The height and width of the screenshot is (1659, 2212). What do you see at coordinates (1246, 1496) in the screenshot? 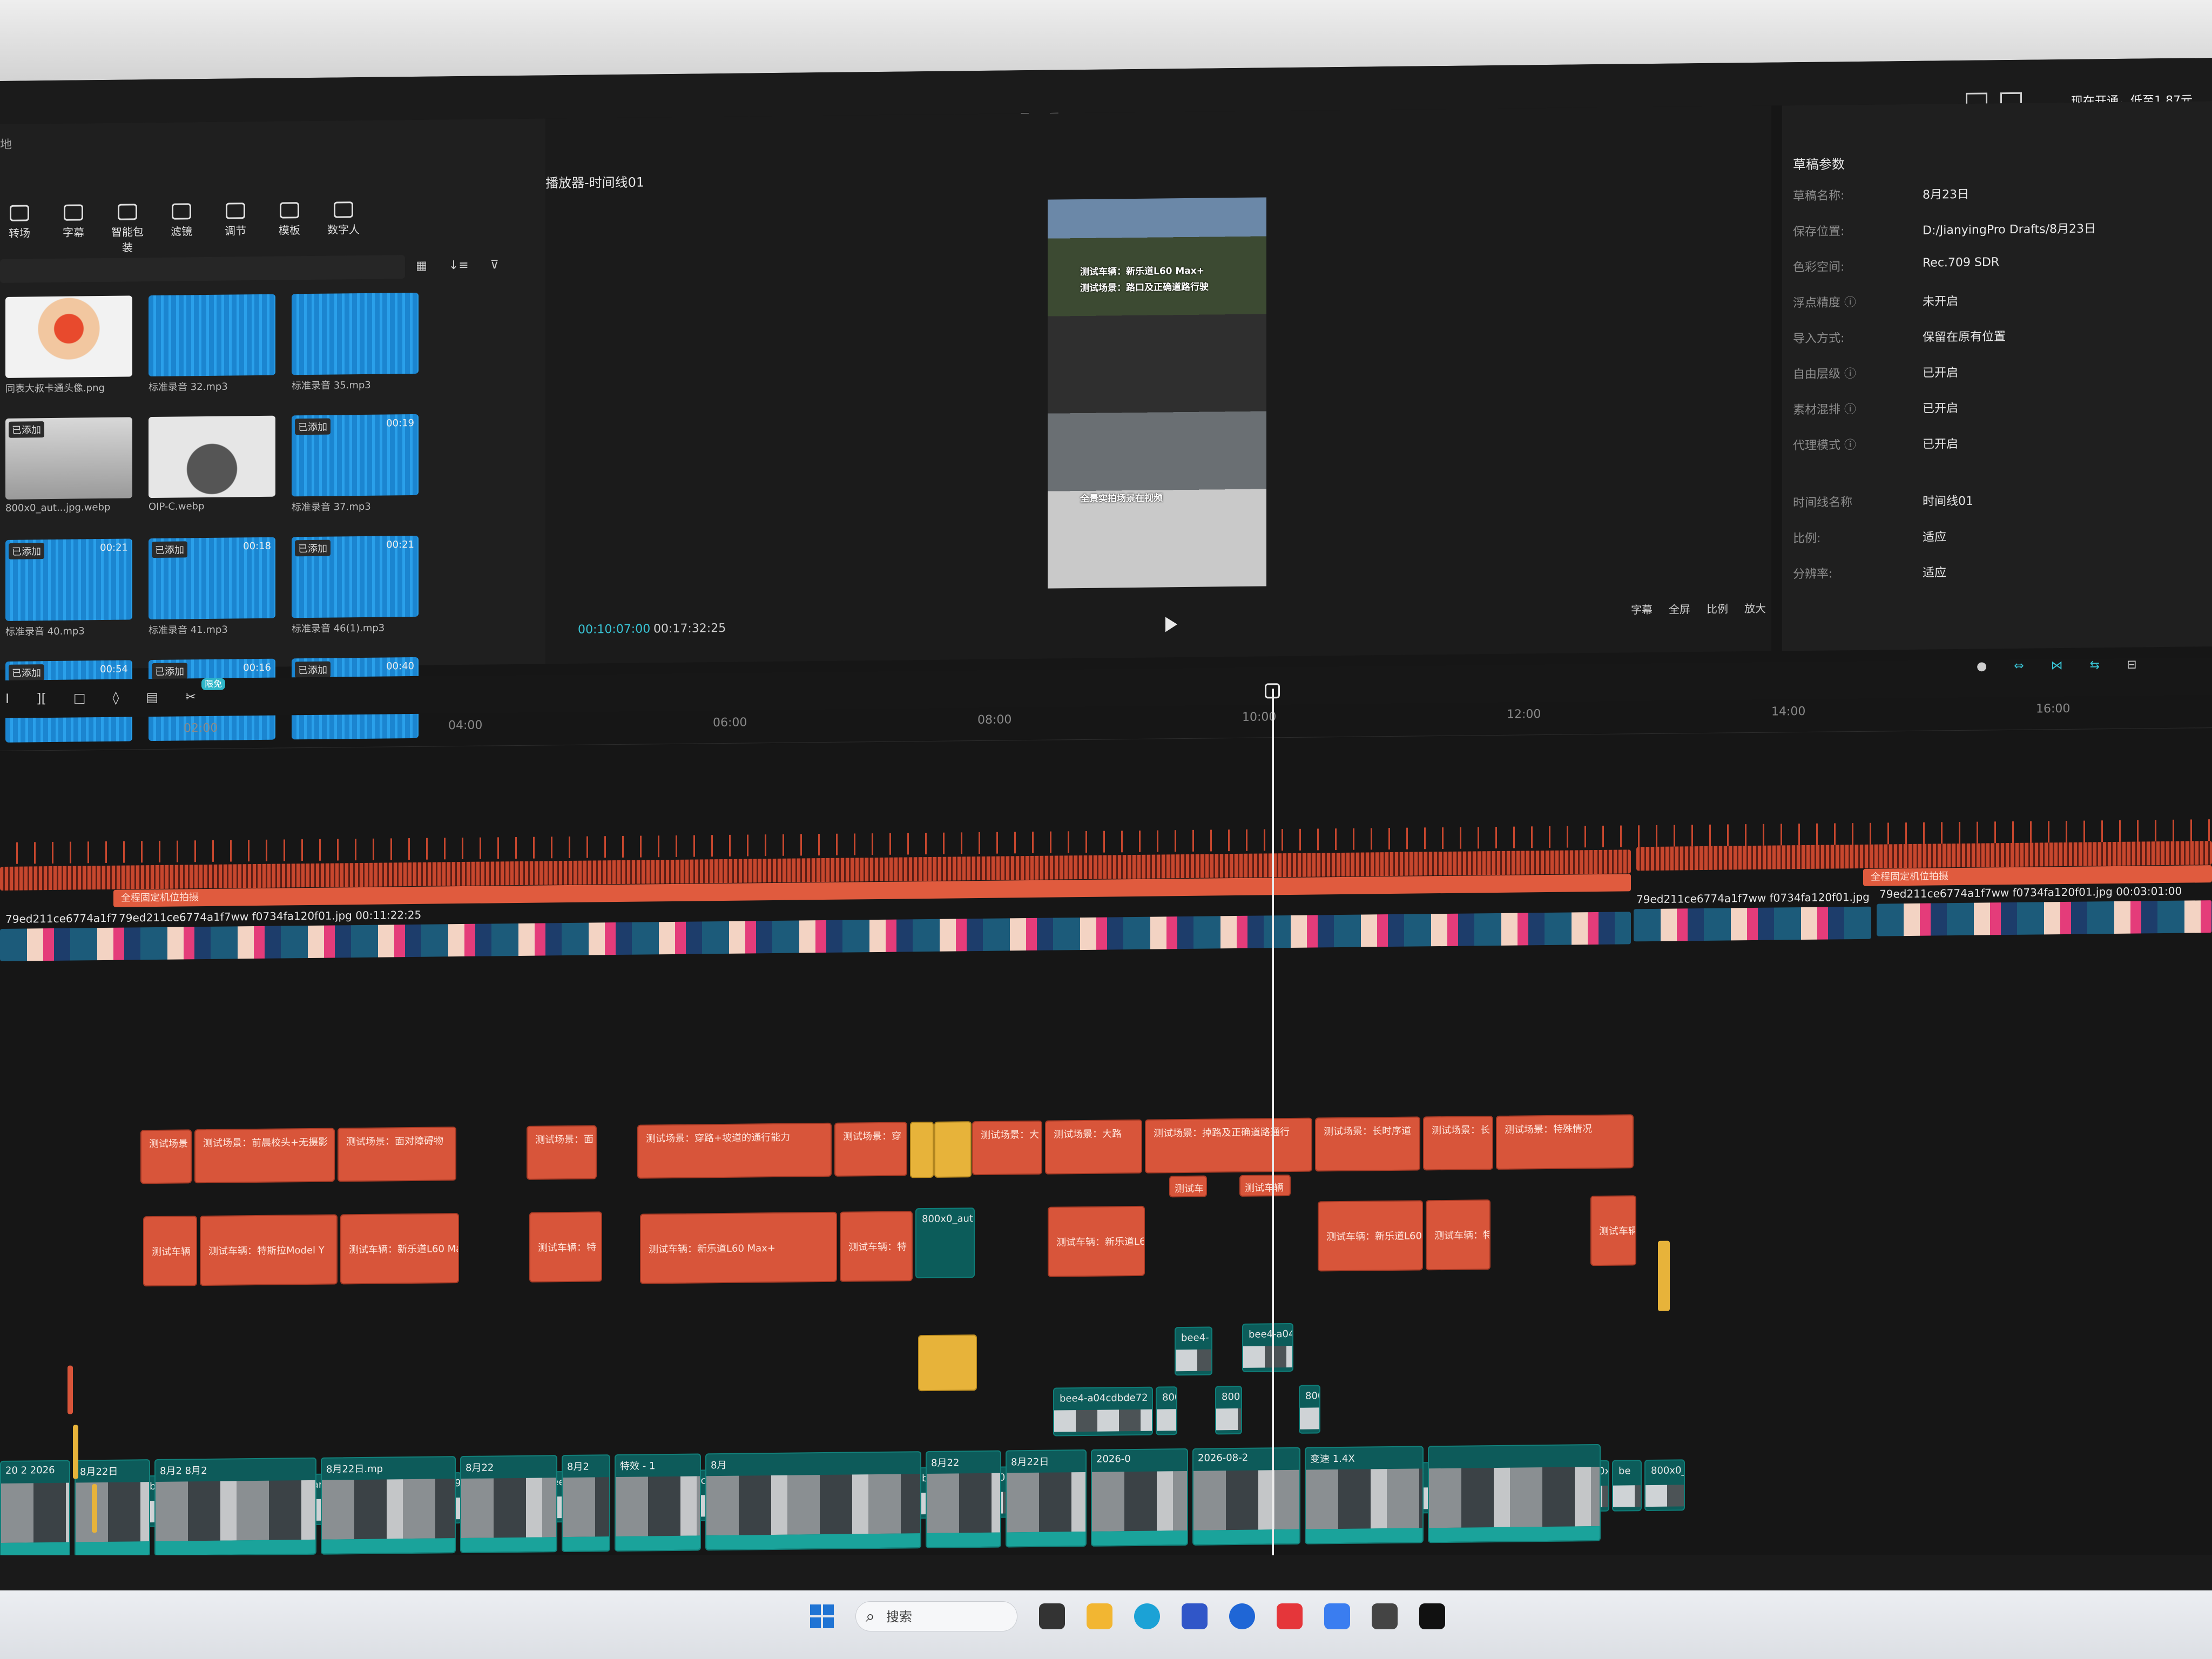
I see `main-clip: 2026-08-2` at bounding box center [1246, 1496].